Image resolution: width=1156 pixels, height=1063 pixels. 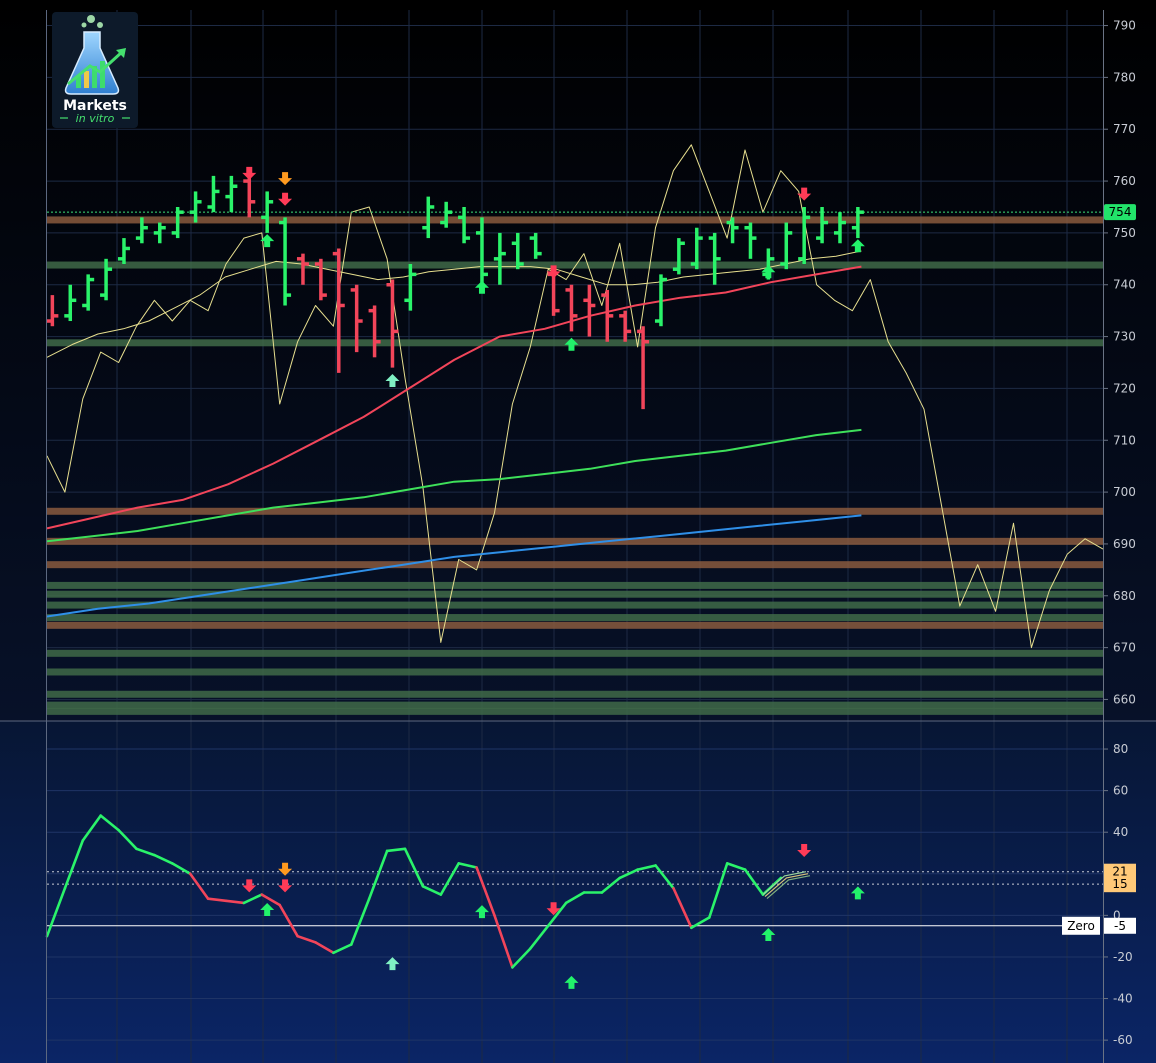 I want to click on price-tick-label: 690, so click(x=1124, y=544).